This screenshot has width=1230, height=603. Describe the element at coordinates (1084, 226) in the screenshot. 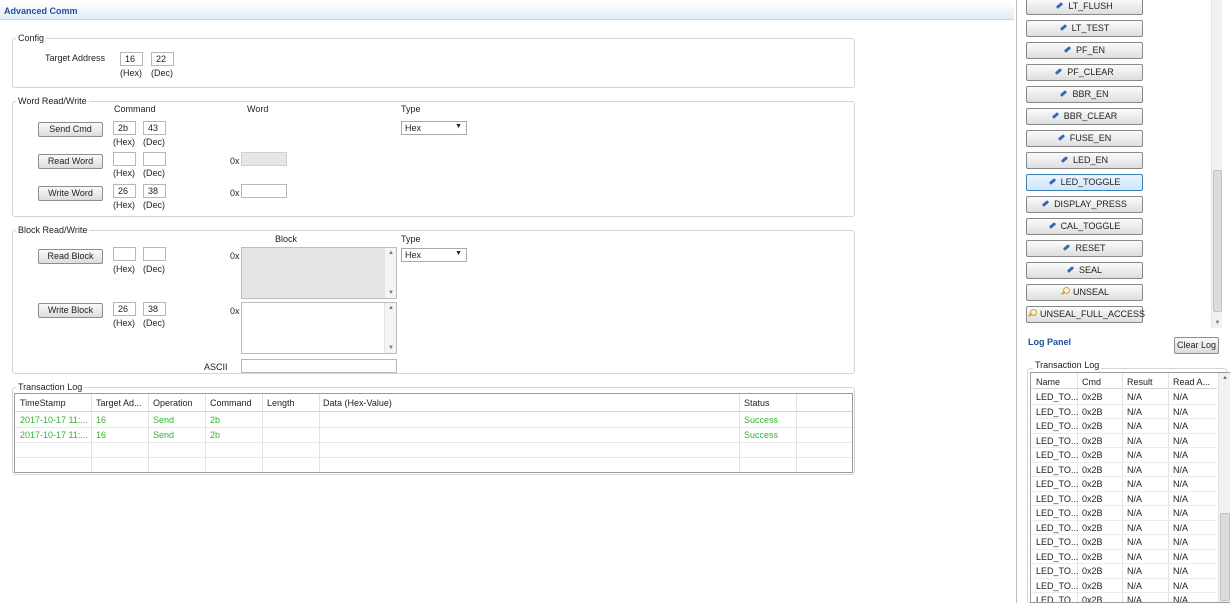

I see `command-button-cal-toggle: CAL_TOGGLE` at that location.